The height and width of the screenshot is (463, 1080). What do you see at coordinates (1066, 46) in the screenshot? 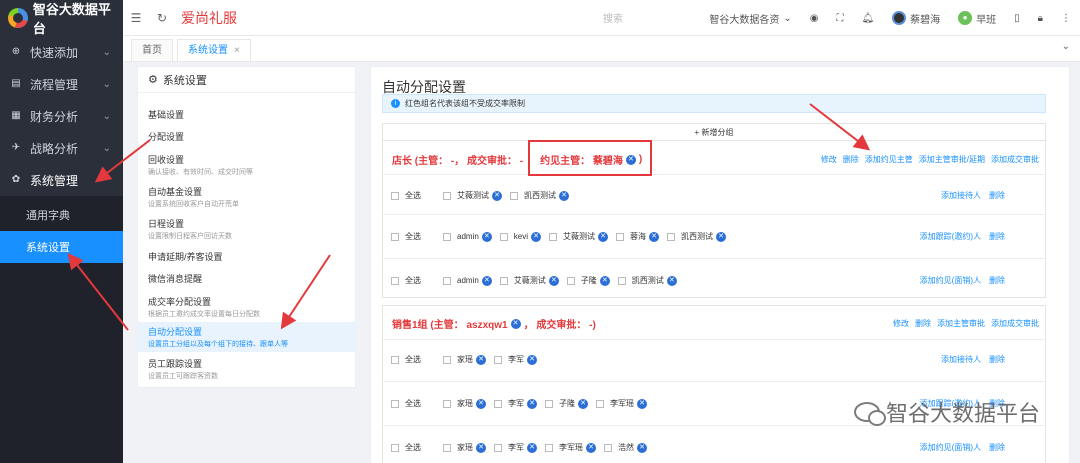
I see `chevron-down-icon: ⌄` at bounding box center [1066, 46].